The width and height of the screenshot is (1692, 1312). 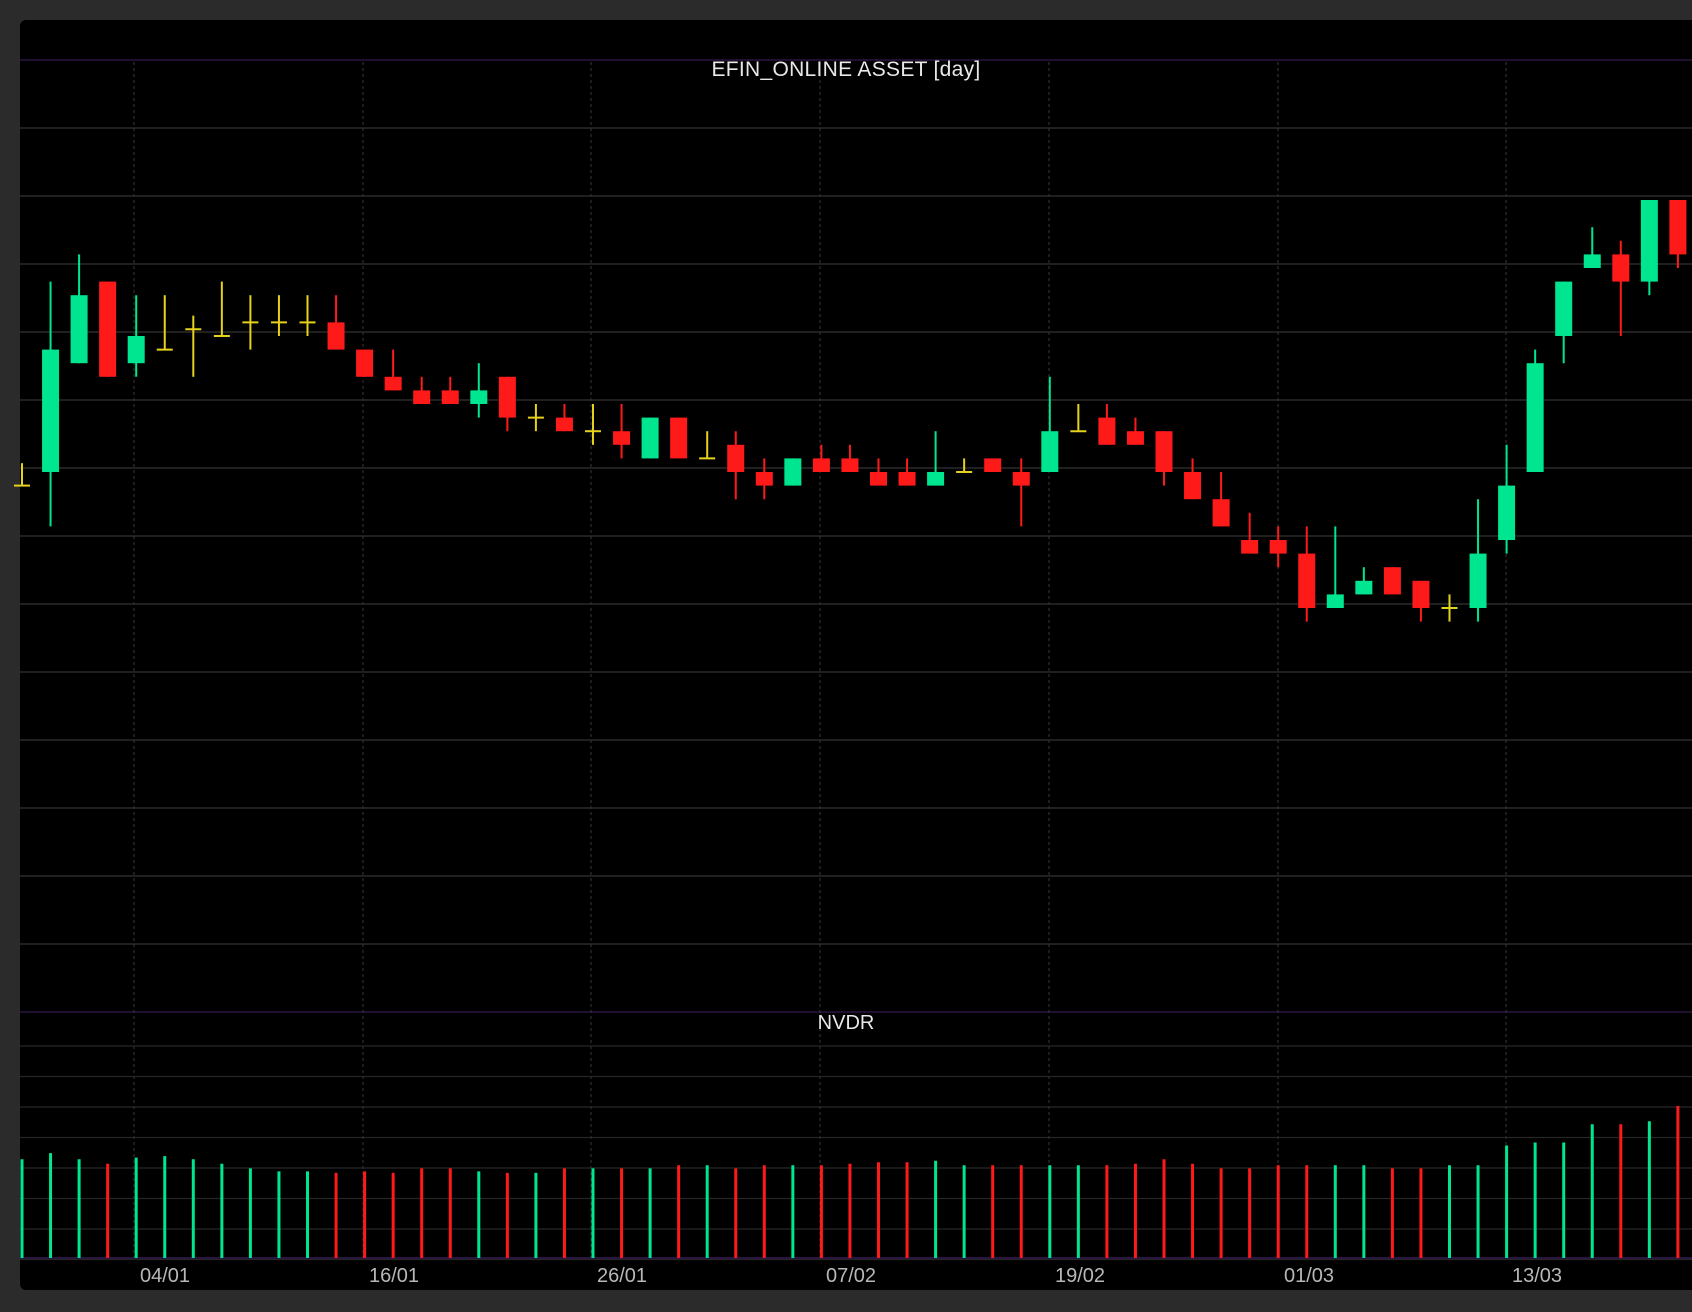 I want to click on x-tick-label: 26/01, so click(x=622, y=1276).